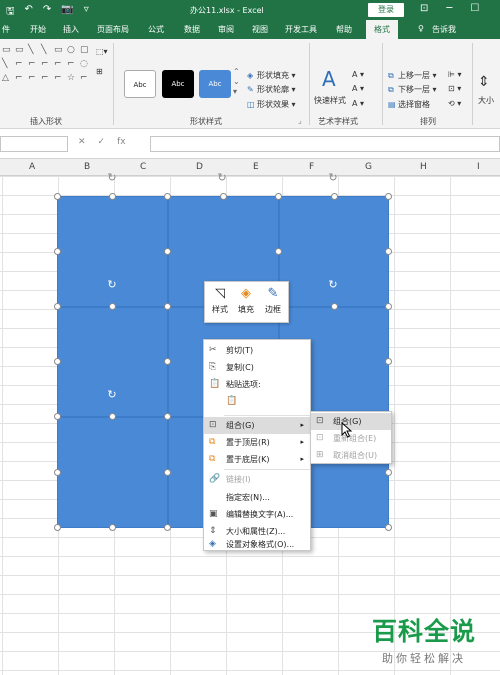 The width and height of the screenshot is (500, 675). Describe the element at coordinates (10, 12) in the screenshot. I see `save-icon: 🖫` at that location.